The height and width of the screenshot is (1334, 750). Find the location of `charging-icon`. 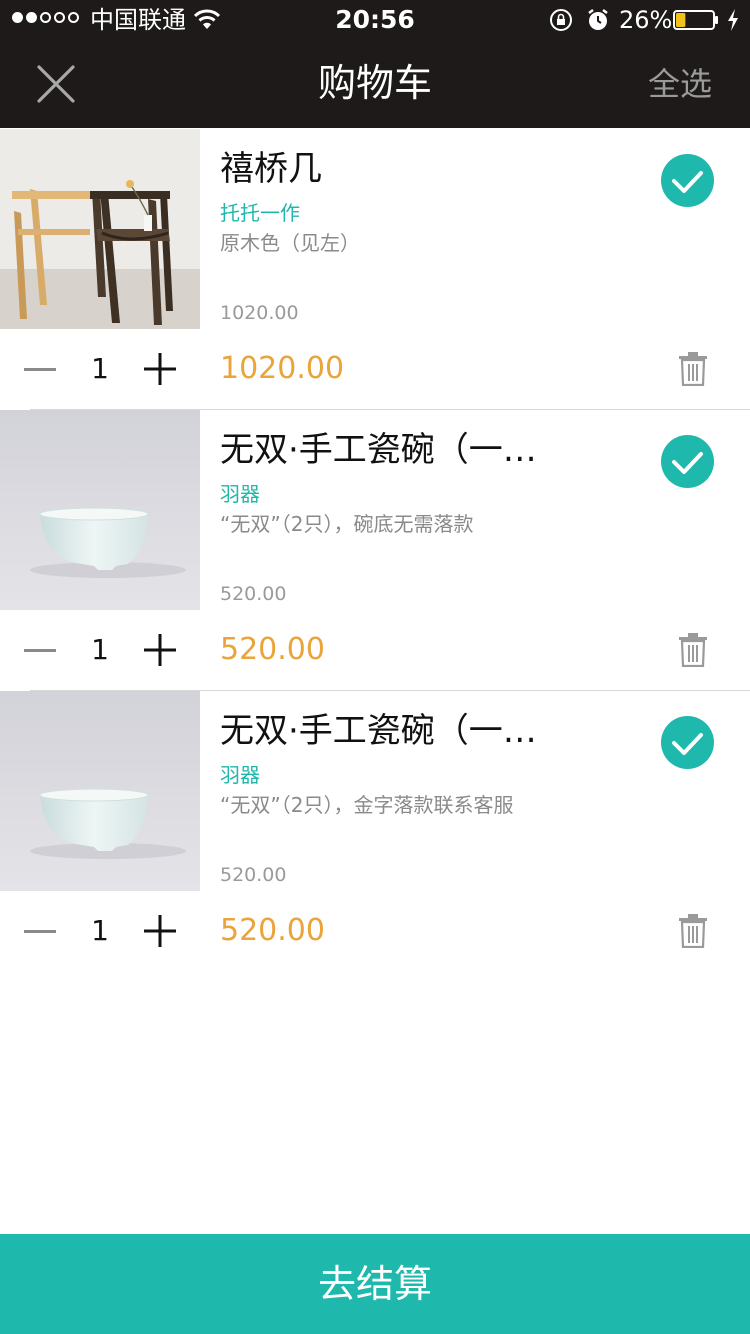

charging-icon is located at coordinates (733, 20).